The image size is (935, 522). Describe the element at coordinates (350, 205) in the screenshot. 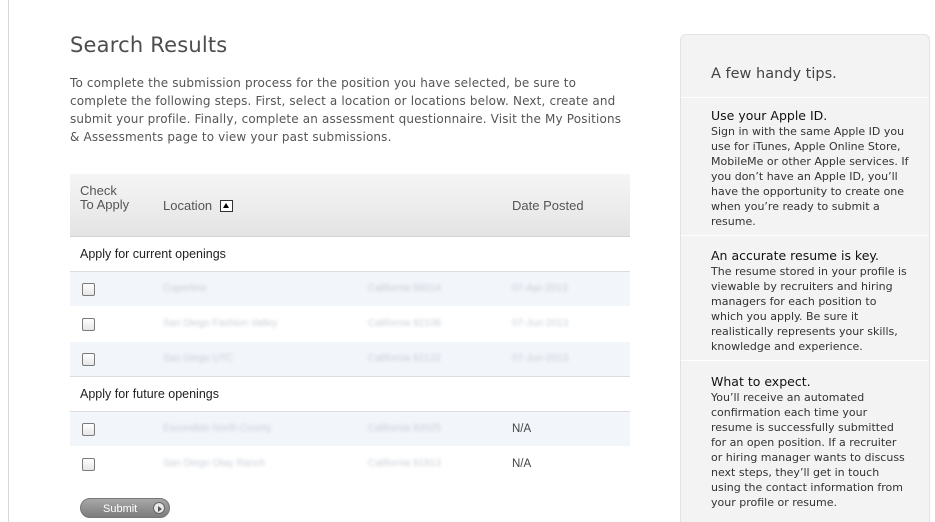

I see `table-header: Check To Apply Location Date Posted` at that location.